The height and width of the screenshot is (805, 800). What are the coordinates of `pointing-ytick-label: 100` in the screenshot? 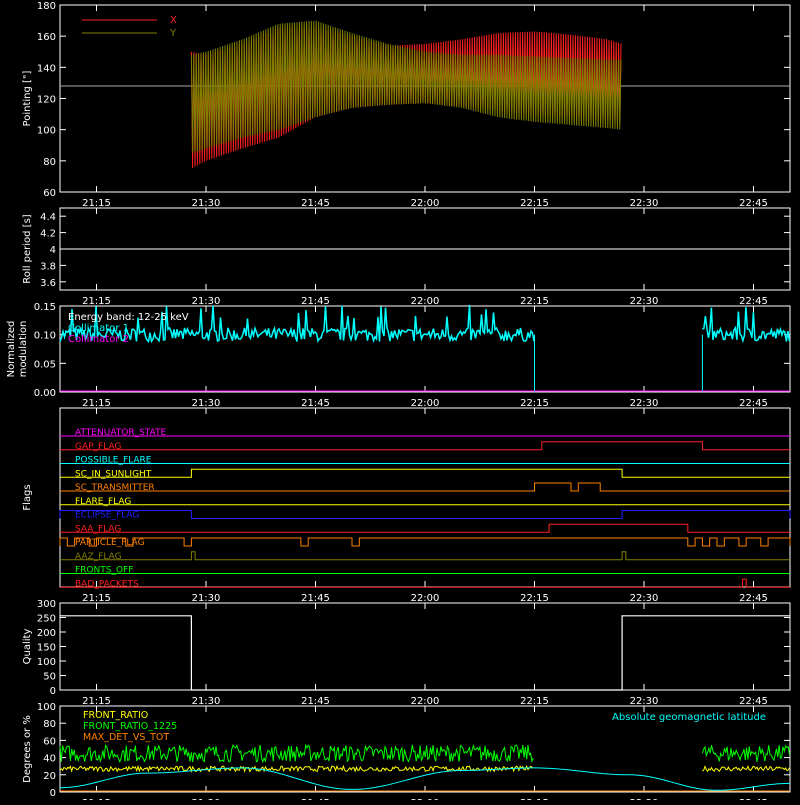 It's located at (46, 131).